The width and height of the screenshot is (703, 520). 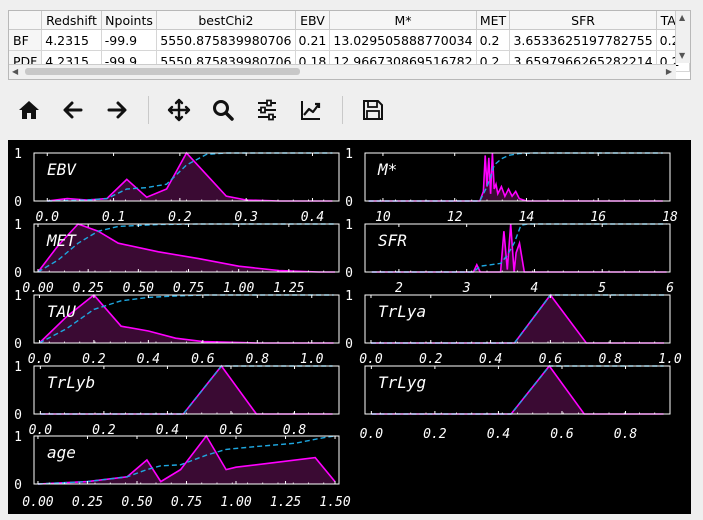 I want to click on back-button, so click(x=73, y=110).